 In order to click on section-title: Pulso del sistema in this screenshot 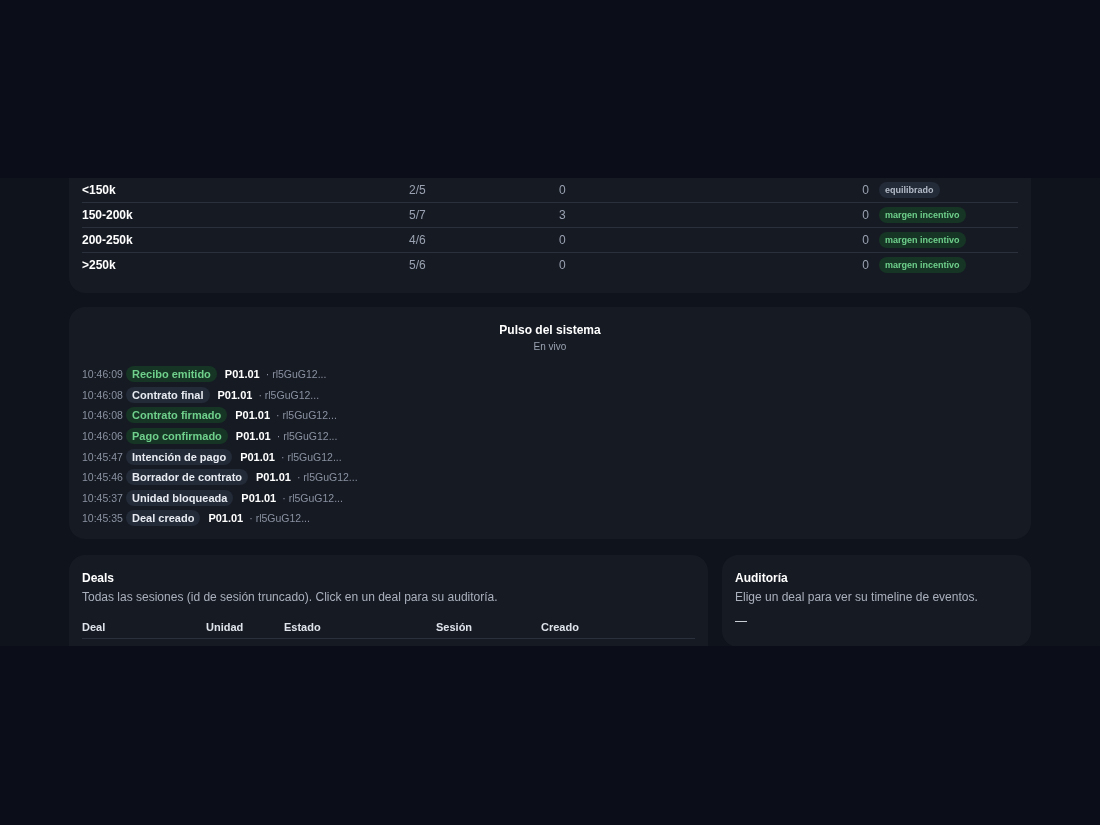, I will do `click(550, 330)`.